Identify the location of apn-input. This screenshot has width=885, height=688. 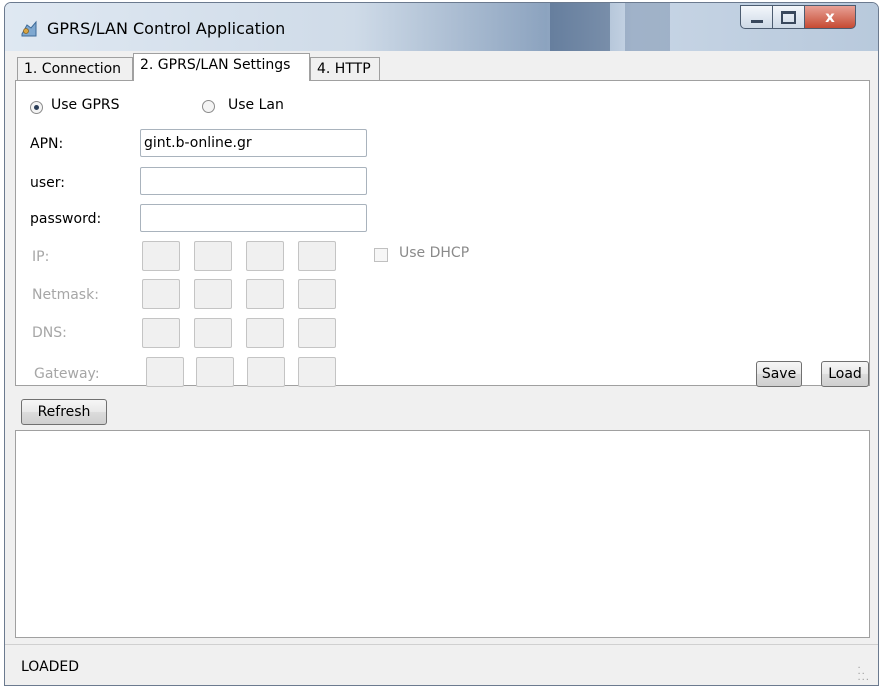
(253, 143).